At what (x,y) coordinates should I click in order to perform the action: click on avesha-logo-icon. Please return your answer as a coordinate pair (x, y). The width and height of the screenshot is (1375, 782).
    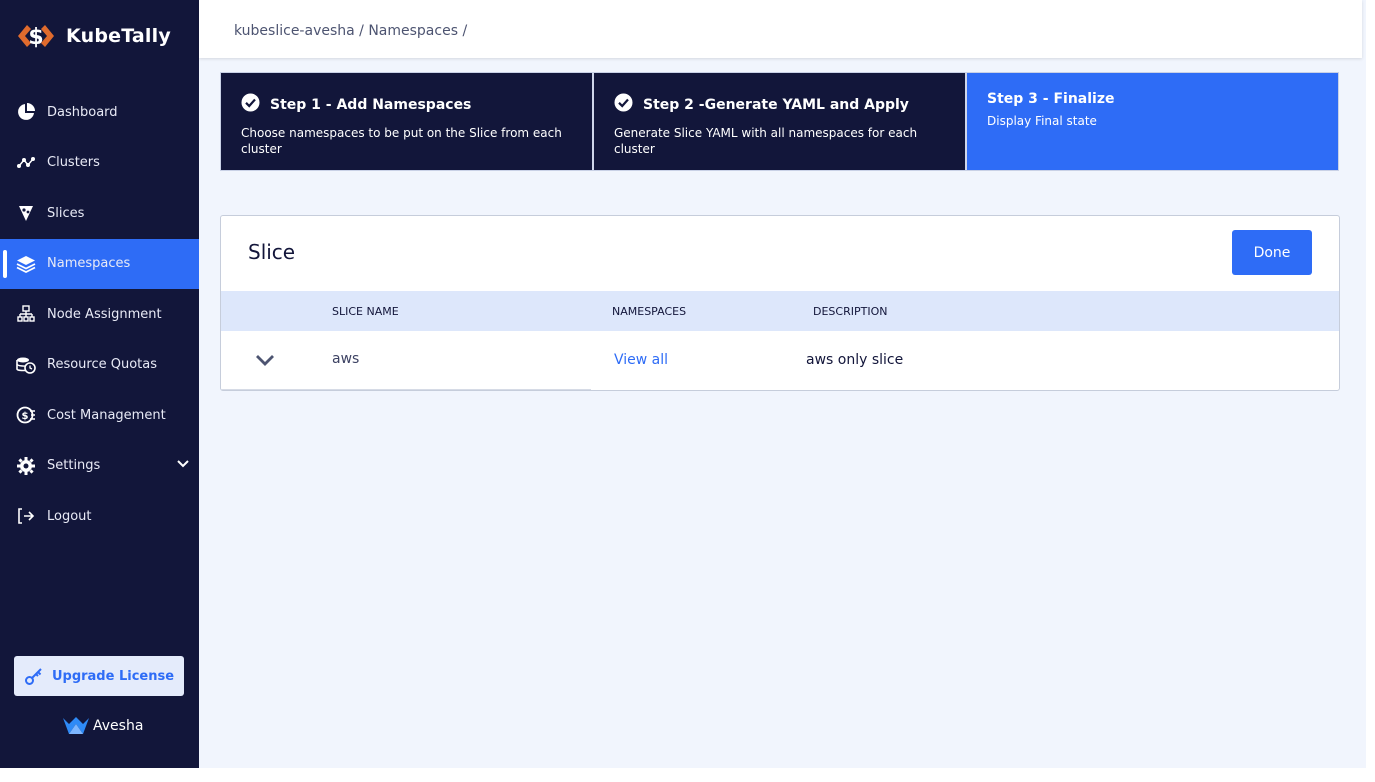
    Looking at the image, I should click on (76, 725).